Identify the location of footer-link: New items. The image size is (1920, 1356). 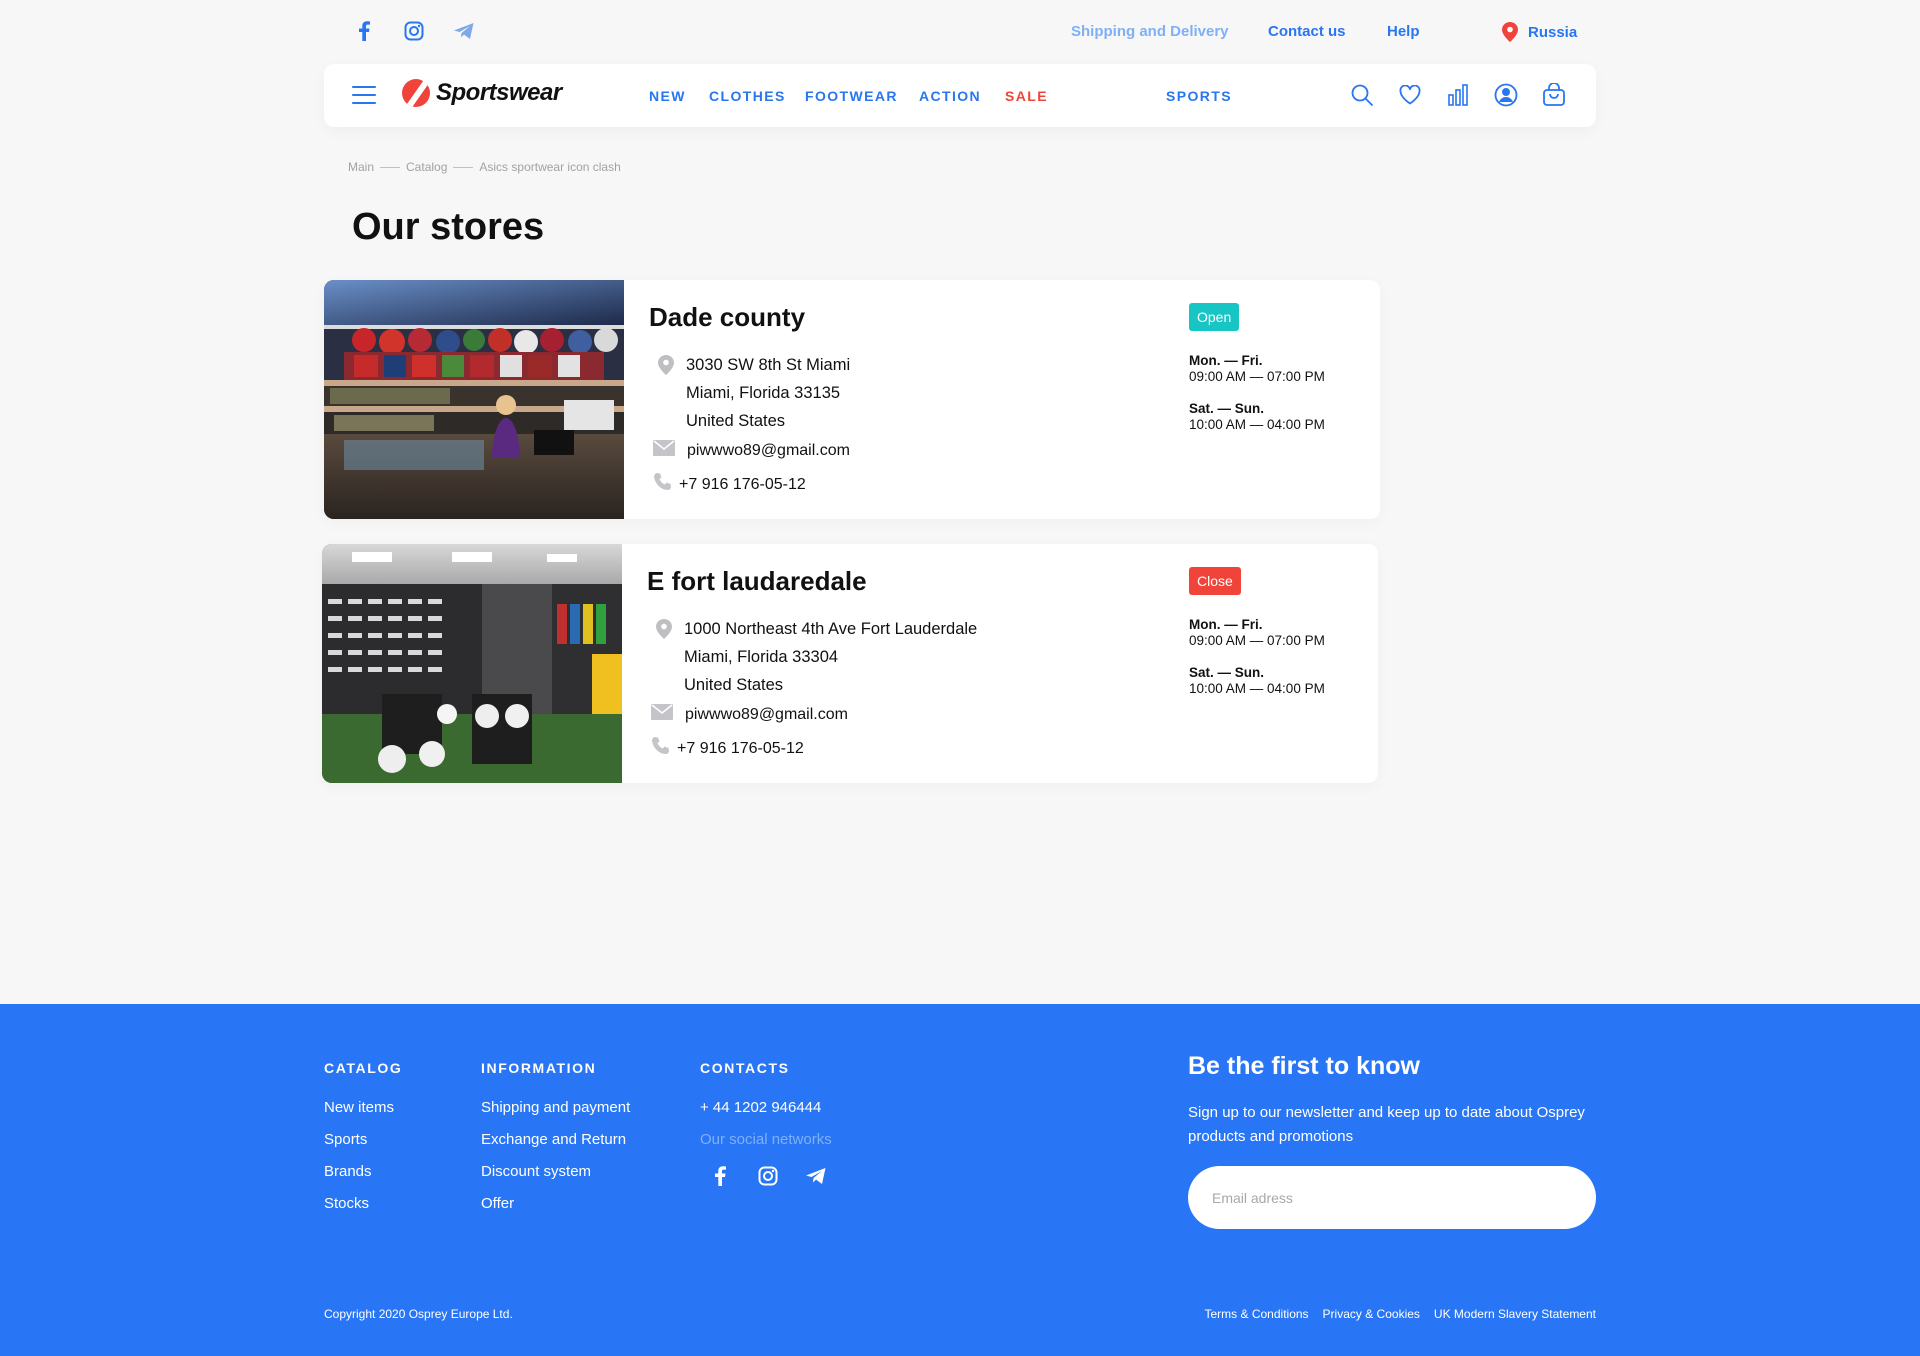
(363, 1108).